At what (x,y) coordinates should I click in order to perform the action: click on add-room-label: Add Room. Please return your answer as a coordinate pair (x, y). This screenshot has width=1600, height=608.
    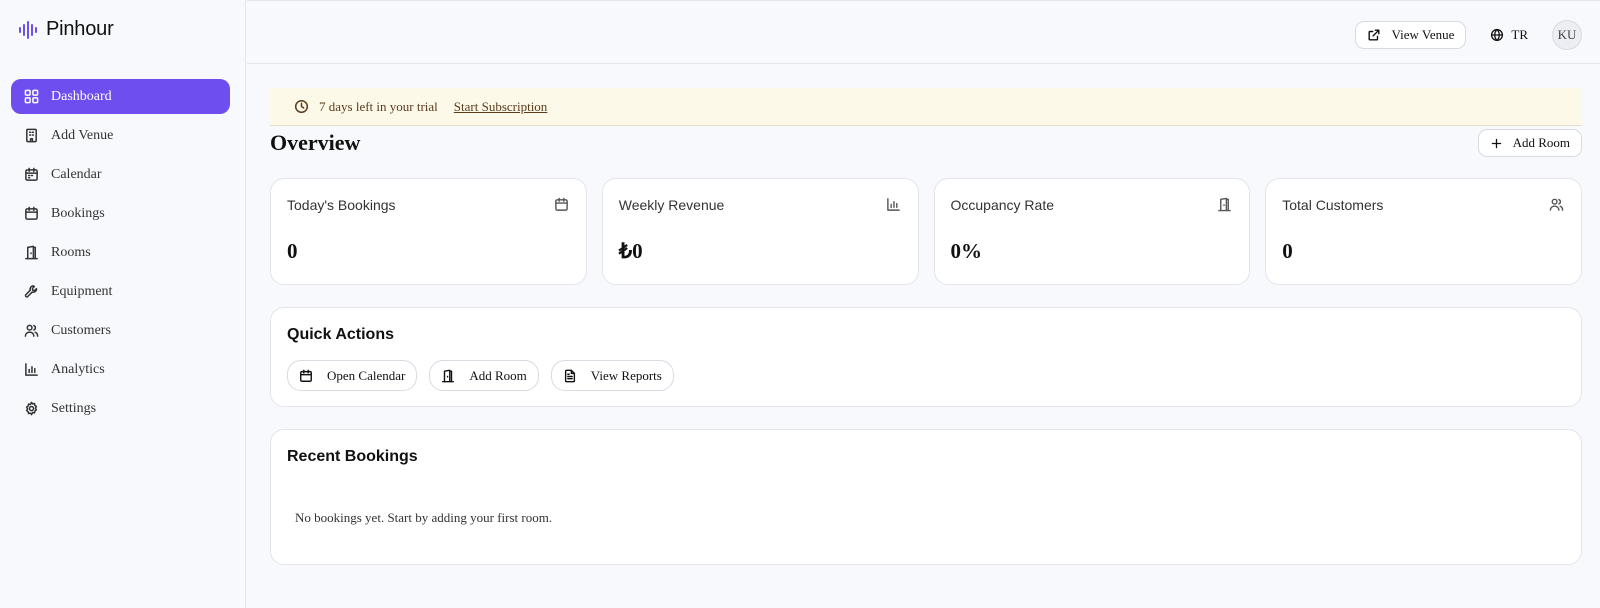
    Looking at the image, I should click on (1541, 142).